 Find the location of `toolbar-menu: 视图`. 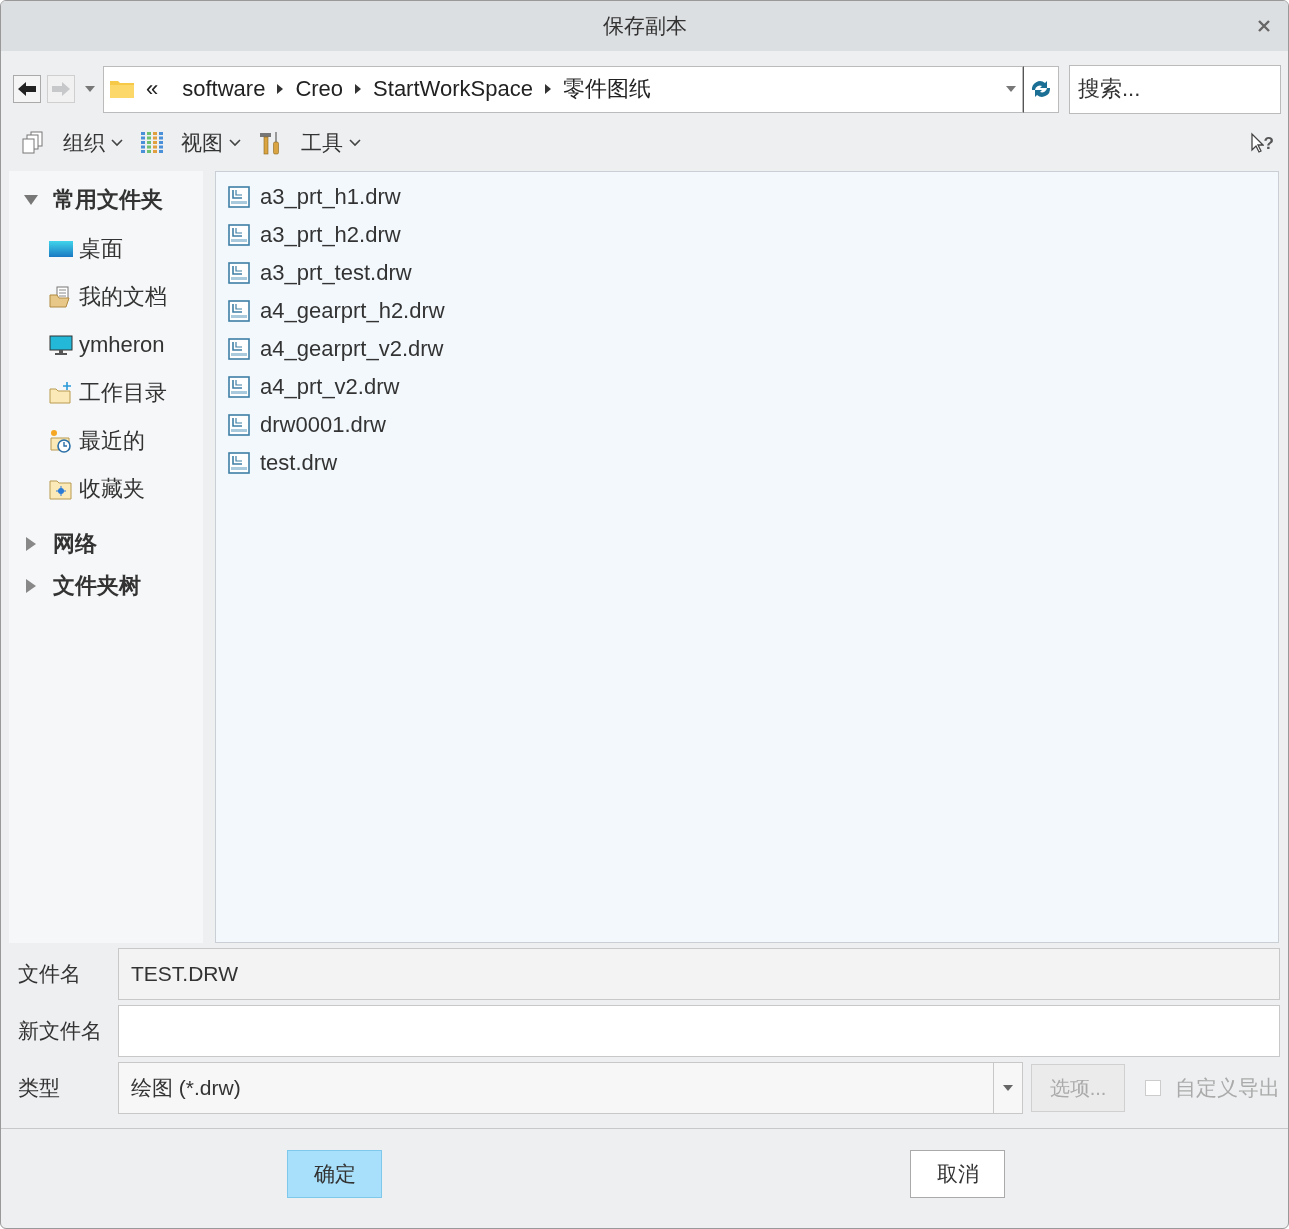

toolbar-menu: 视图 is located at coordinates (211, 142).